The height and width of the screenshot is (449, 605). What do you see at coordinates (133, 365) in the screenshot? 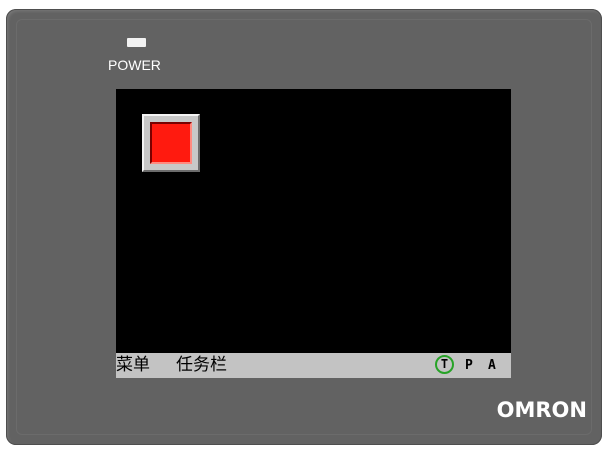
I see `menu-button: 菜单` at bounding box center [133, 365].